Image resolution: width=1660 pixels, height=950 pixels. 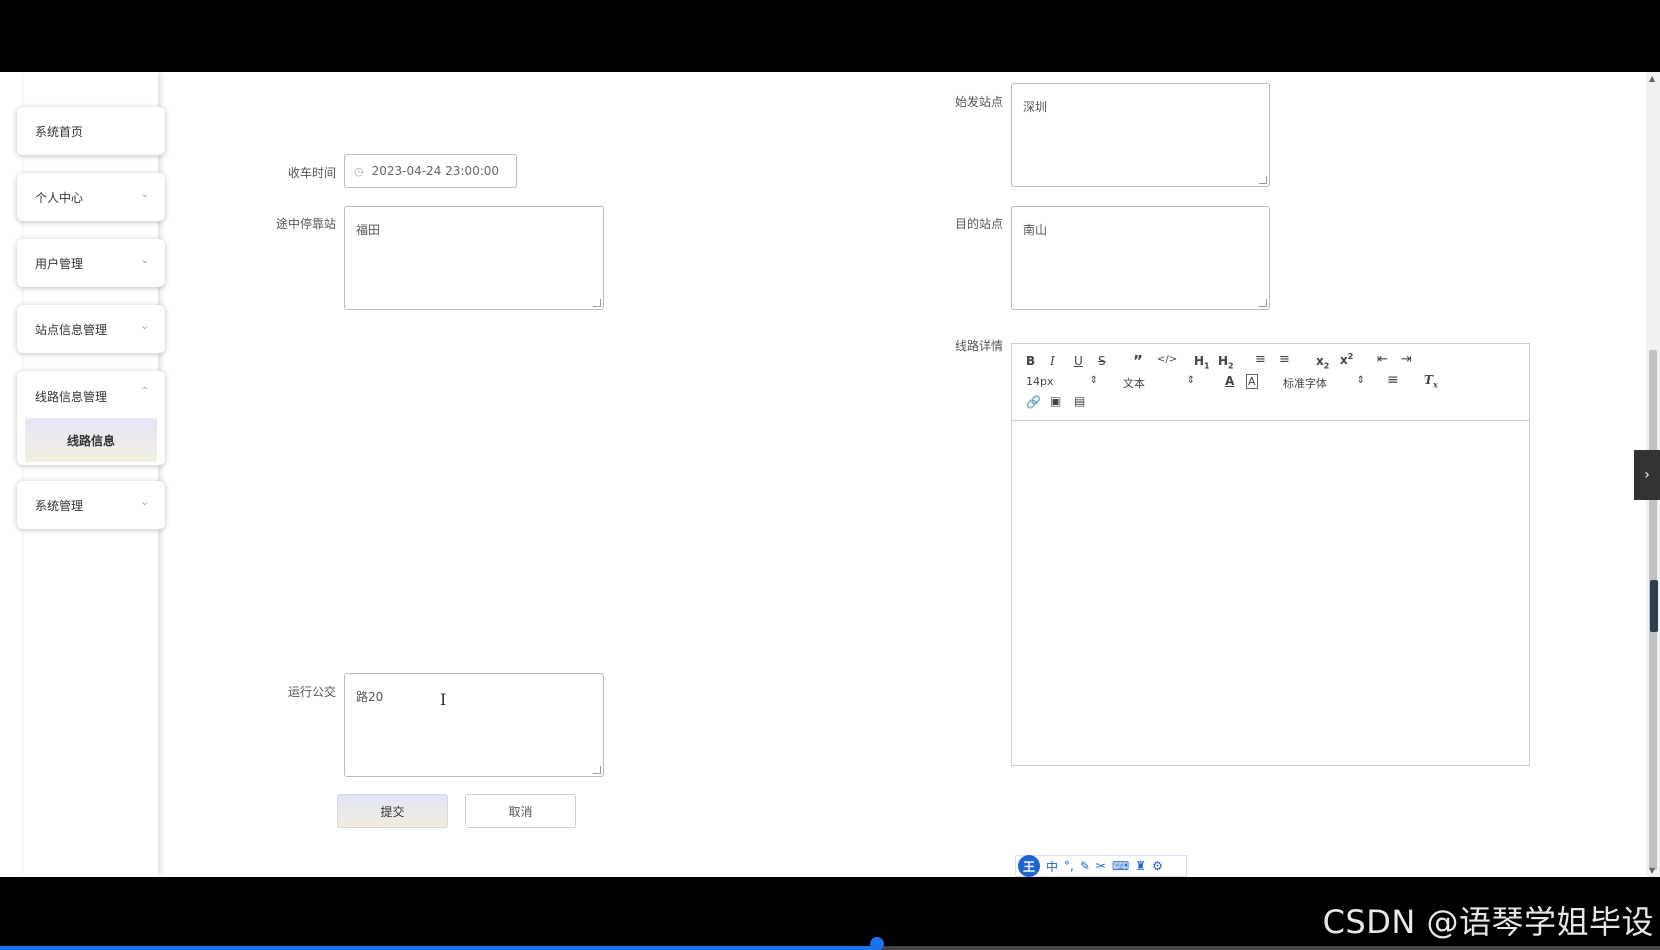 What do you see at coordinates (1035, 107) in the screenshot?
I see `start-station-value: 深圳` at bounding box center [1035, 107].